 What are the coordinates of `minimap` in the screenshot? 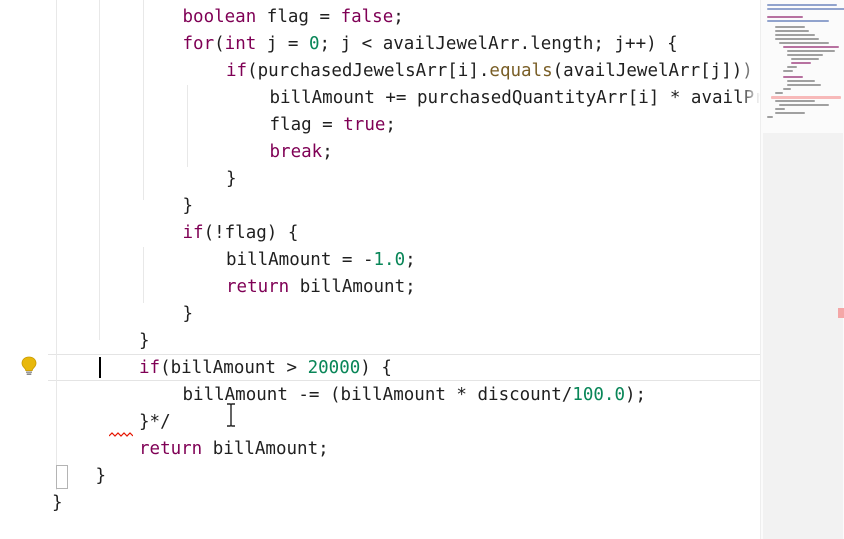 It's located at (802, 269).